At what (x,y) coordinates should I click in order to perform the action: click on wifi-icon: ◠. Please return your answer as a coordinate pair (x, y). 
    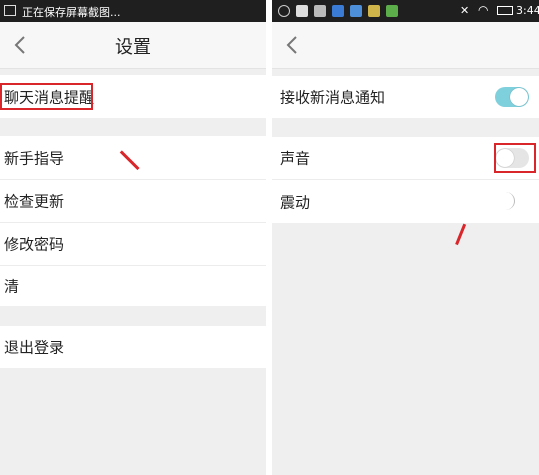
    Looking at the image, I should click on (483, 10).